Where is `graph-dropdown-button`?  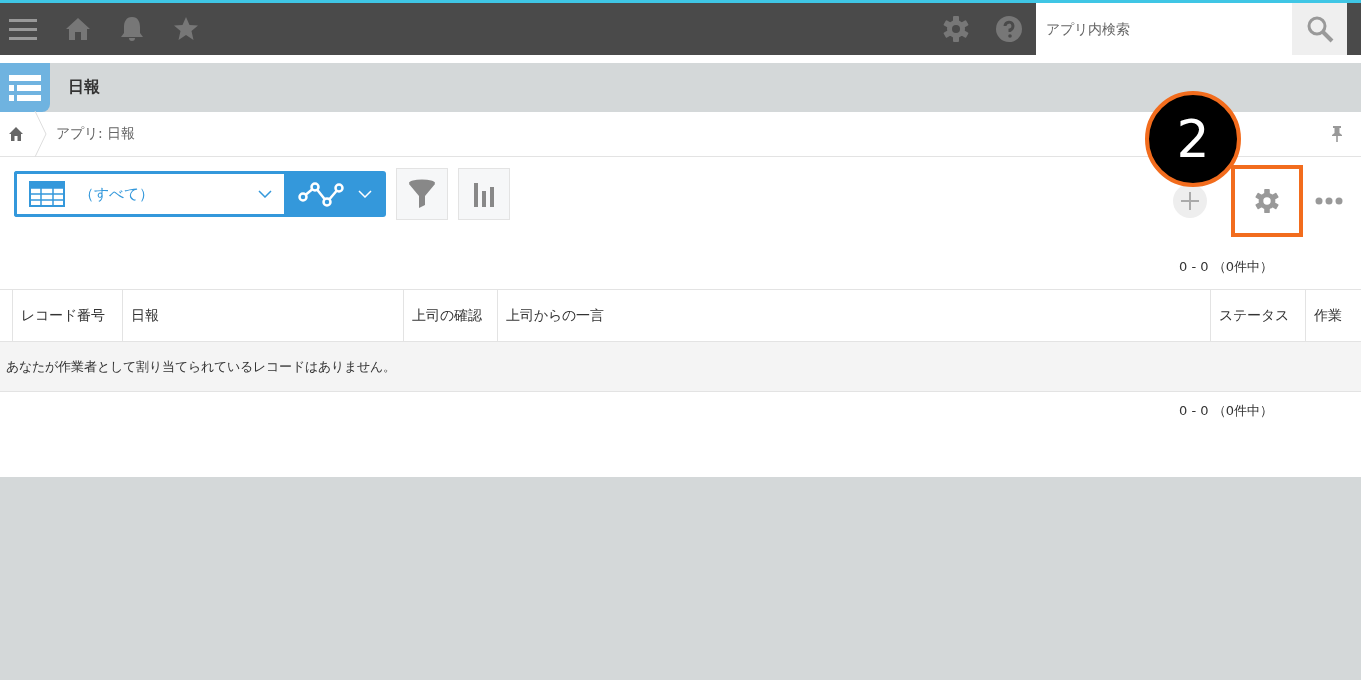 graph-dropdown-button is located at coordinates (335, 194).